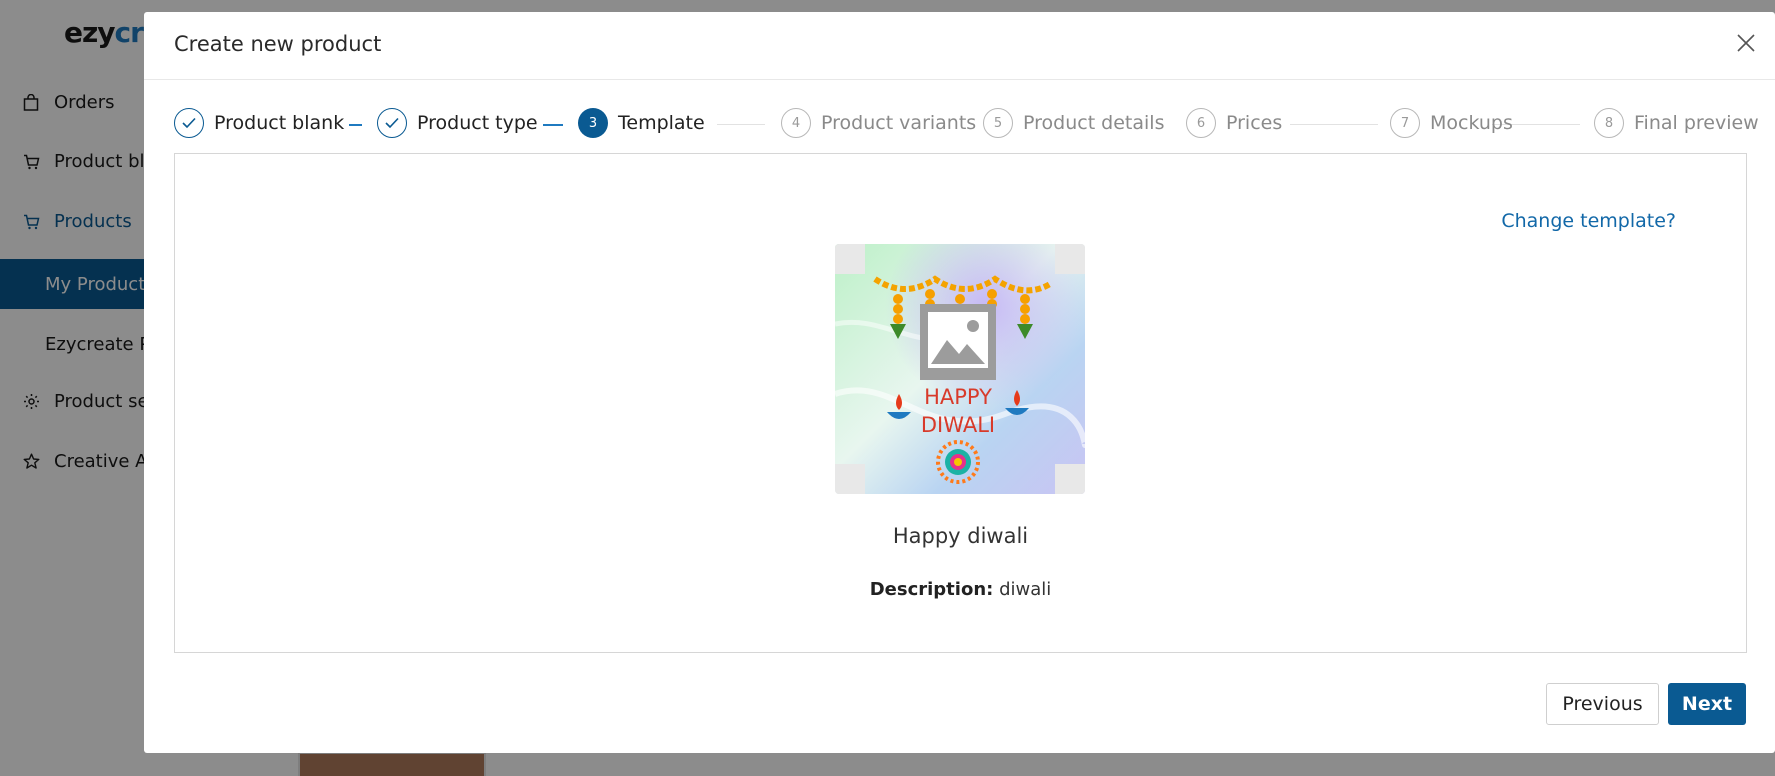 This screenshot has height=776, width=1775. What do you see at coordinates (1254, 123) in the screenshot?
I see `step-label: Prices` at bounding box center [1254, 123].